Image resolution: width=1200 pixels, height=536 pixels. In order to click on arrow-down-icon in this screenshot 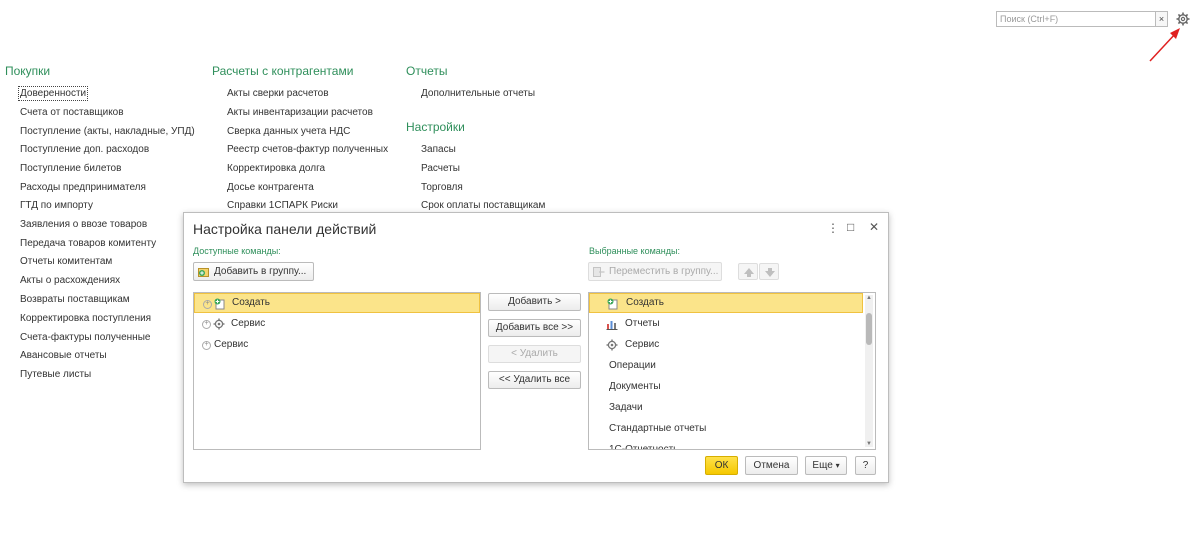, I will do `click(770, 272)`.